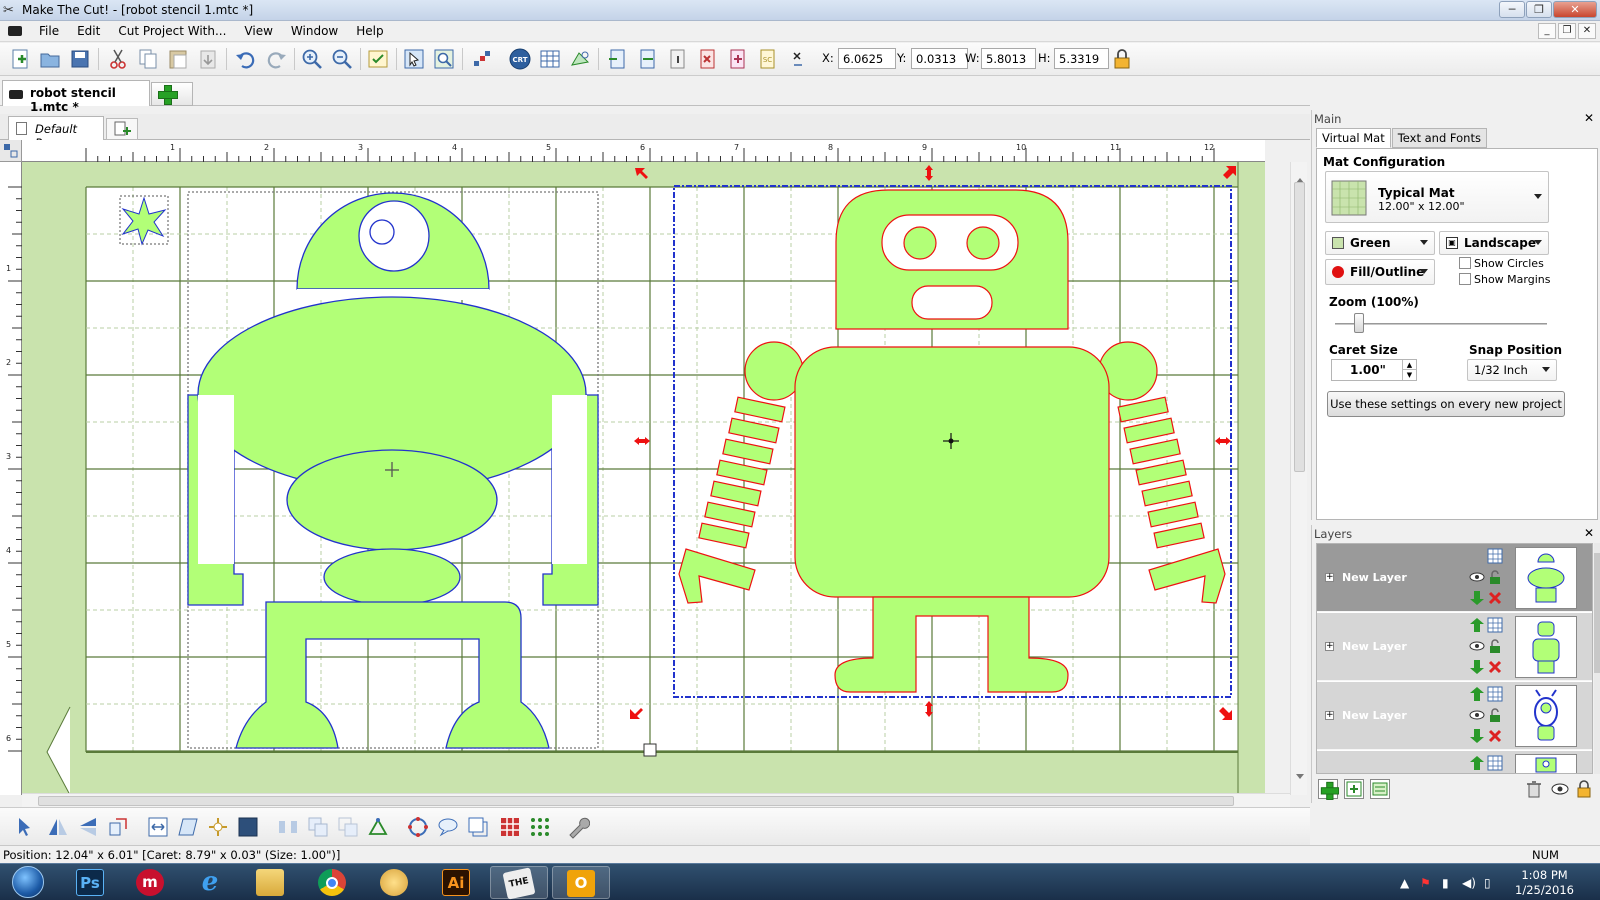 The image size is (1600, 900). I want to click on cut-icon, so click(118, 59).